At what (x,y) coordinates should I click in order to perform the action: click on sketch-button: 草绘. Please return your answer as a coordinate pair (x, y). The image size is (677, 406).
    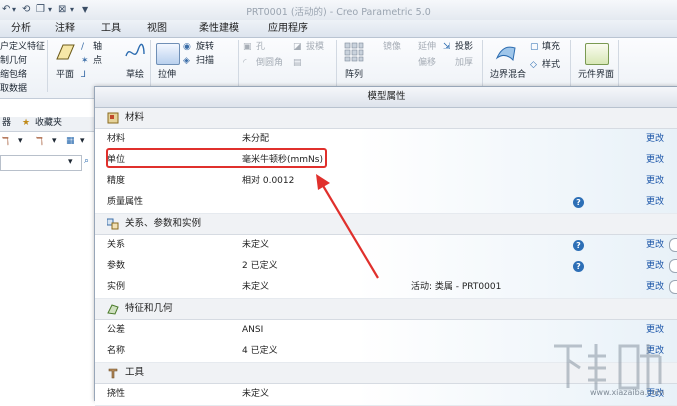
    Looking at the image, I should click on (135, 75).